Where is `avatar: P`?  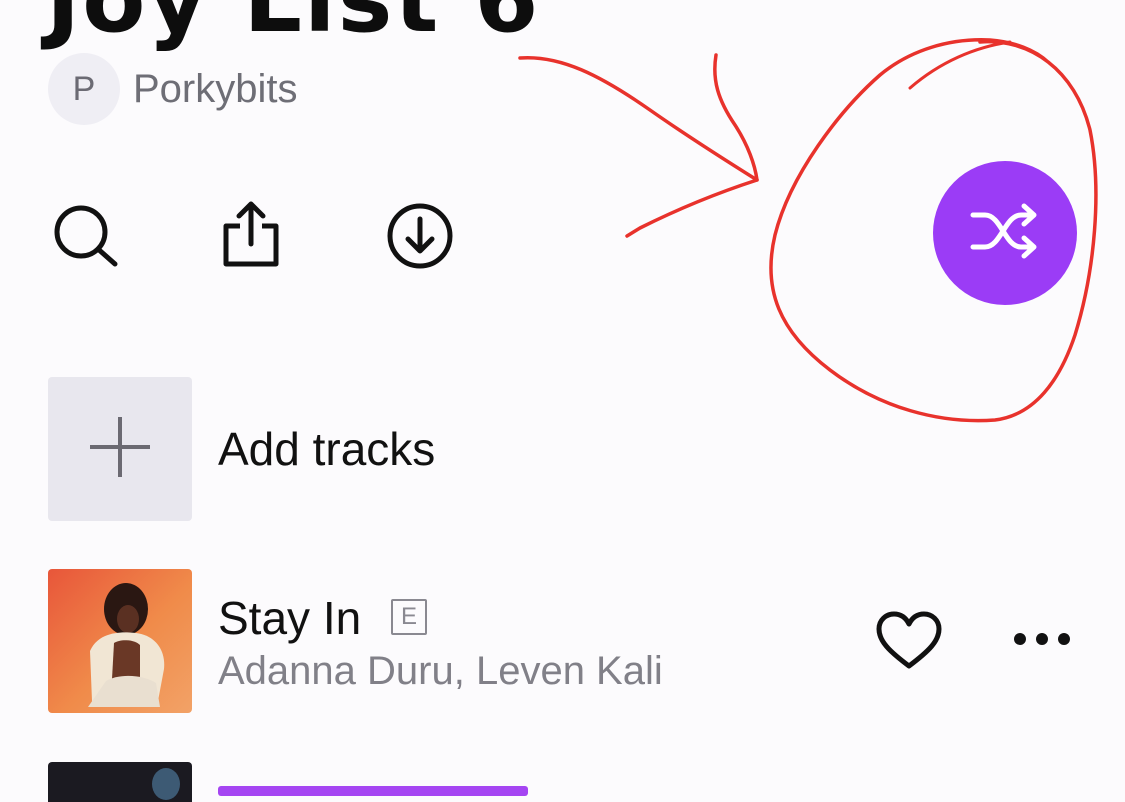 avatar: P is located at coordinates (84, 89).